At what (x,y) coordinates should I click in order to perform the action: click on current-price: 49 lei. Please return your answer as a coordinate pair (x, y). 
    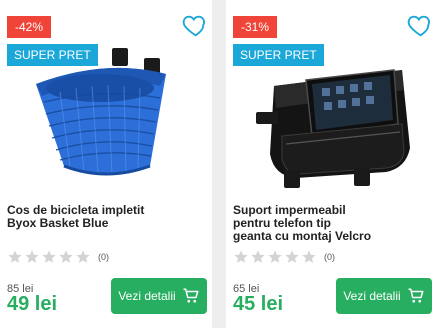
    Looking at the image, I should click on (32, 304).